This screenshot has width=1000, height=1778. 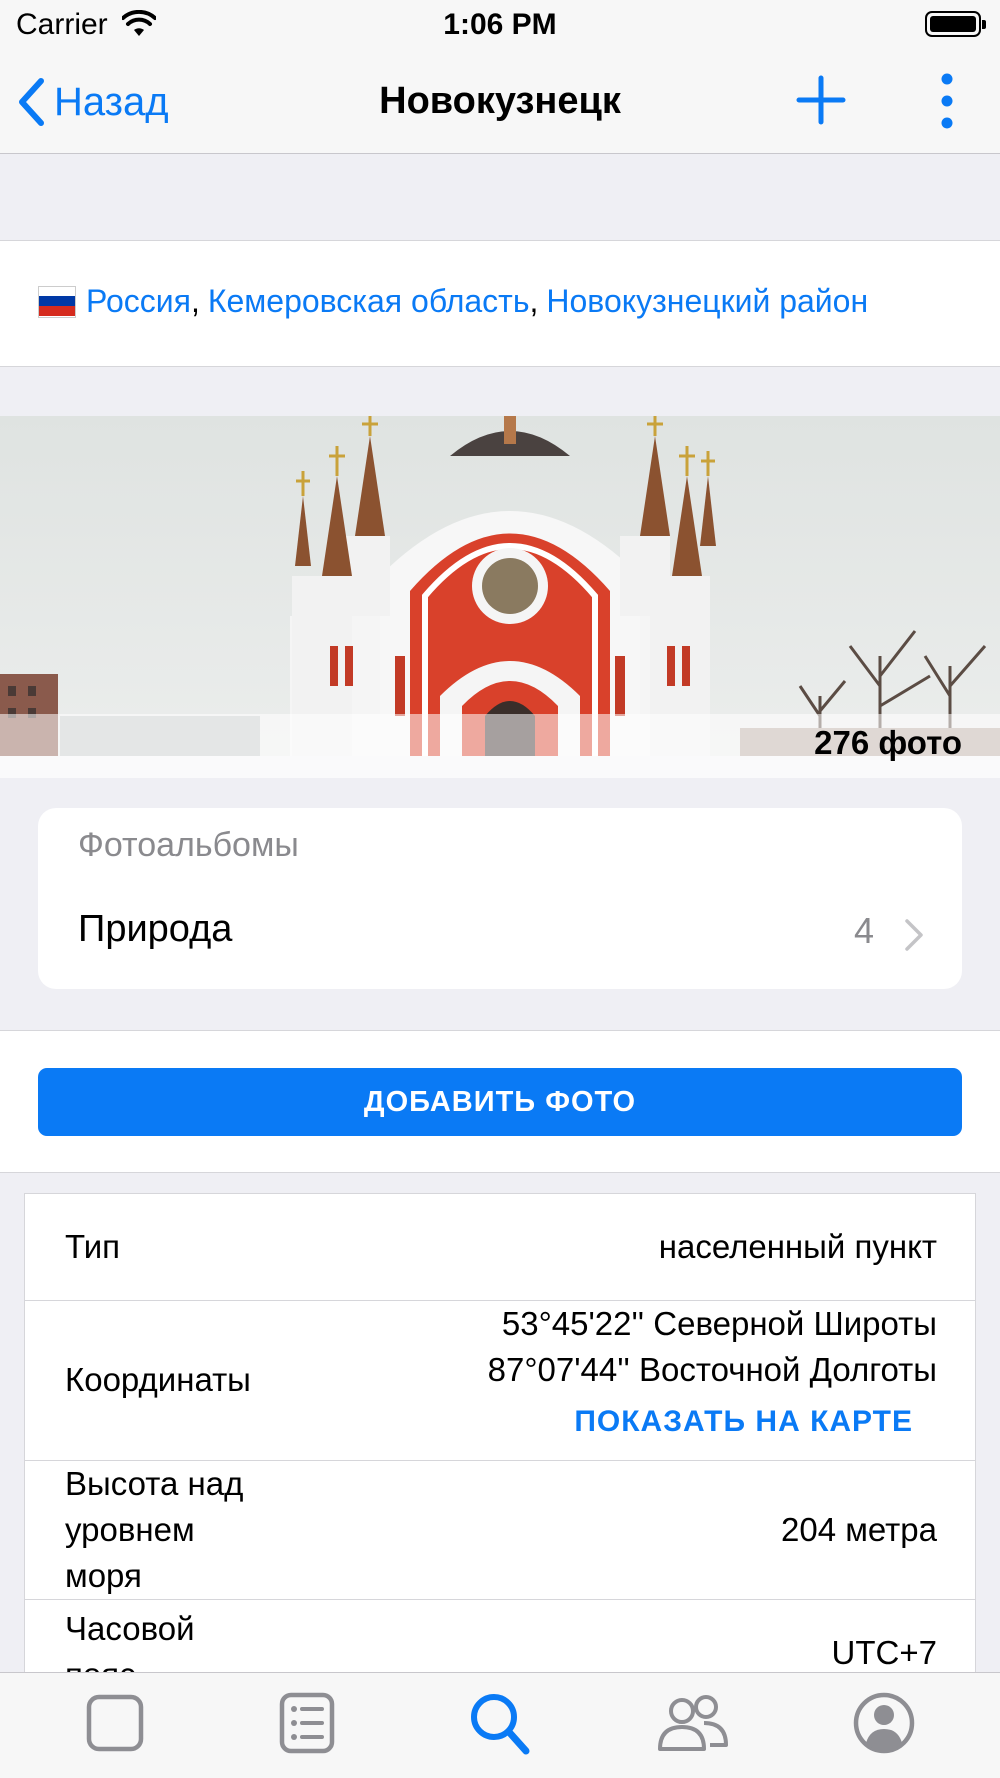 What do you see at coordinates (100, 1662) in the screenshot?
I see `info-label: пояс` at bounding box center [100, 1662].